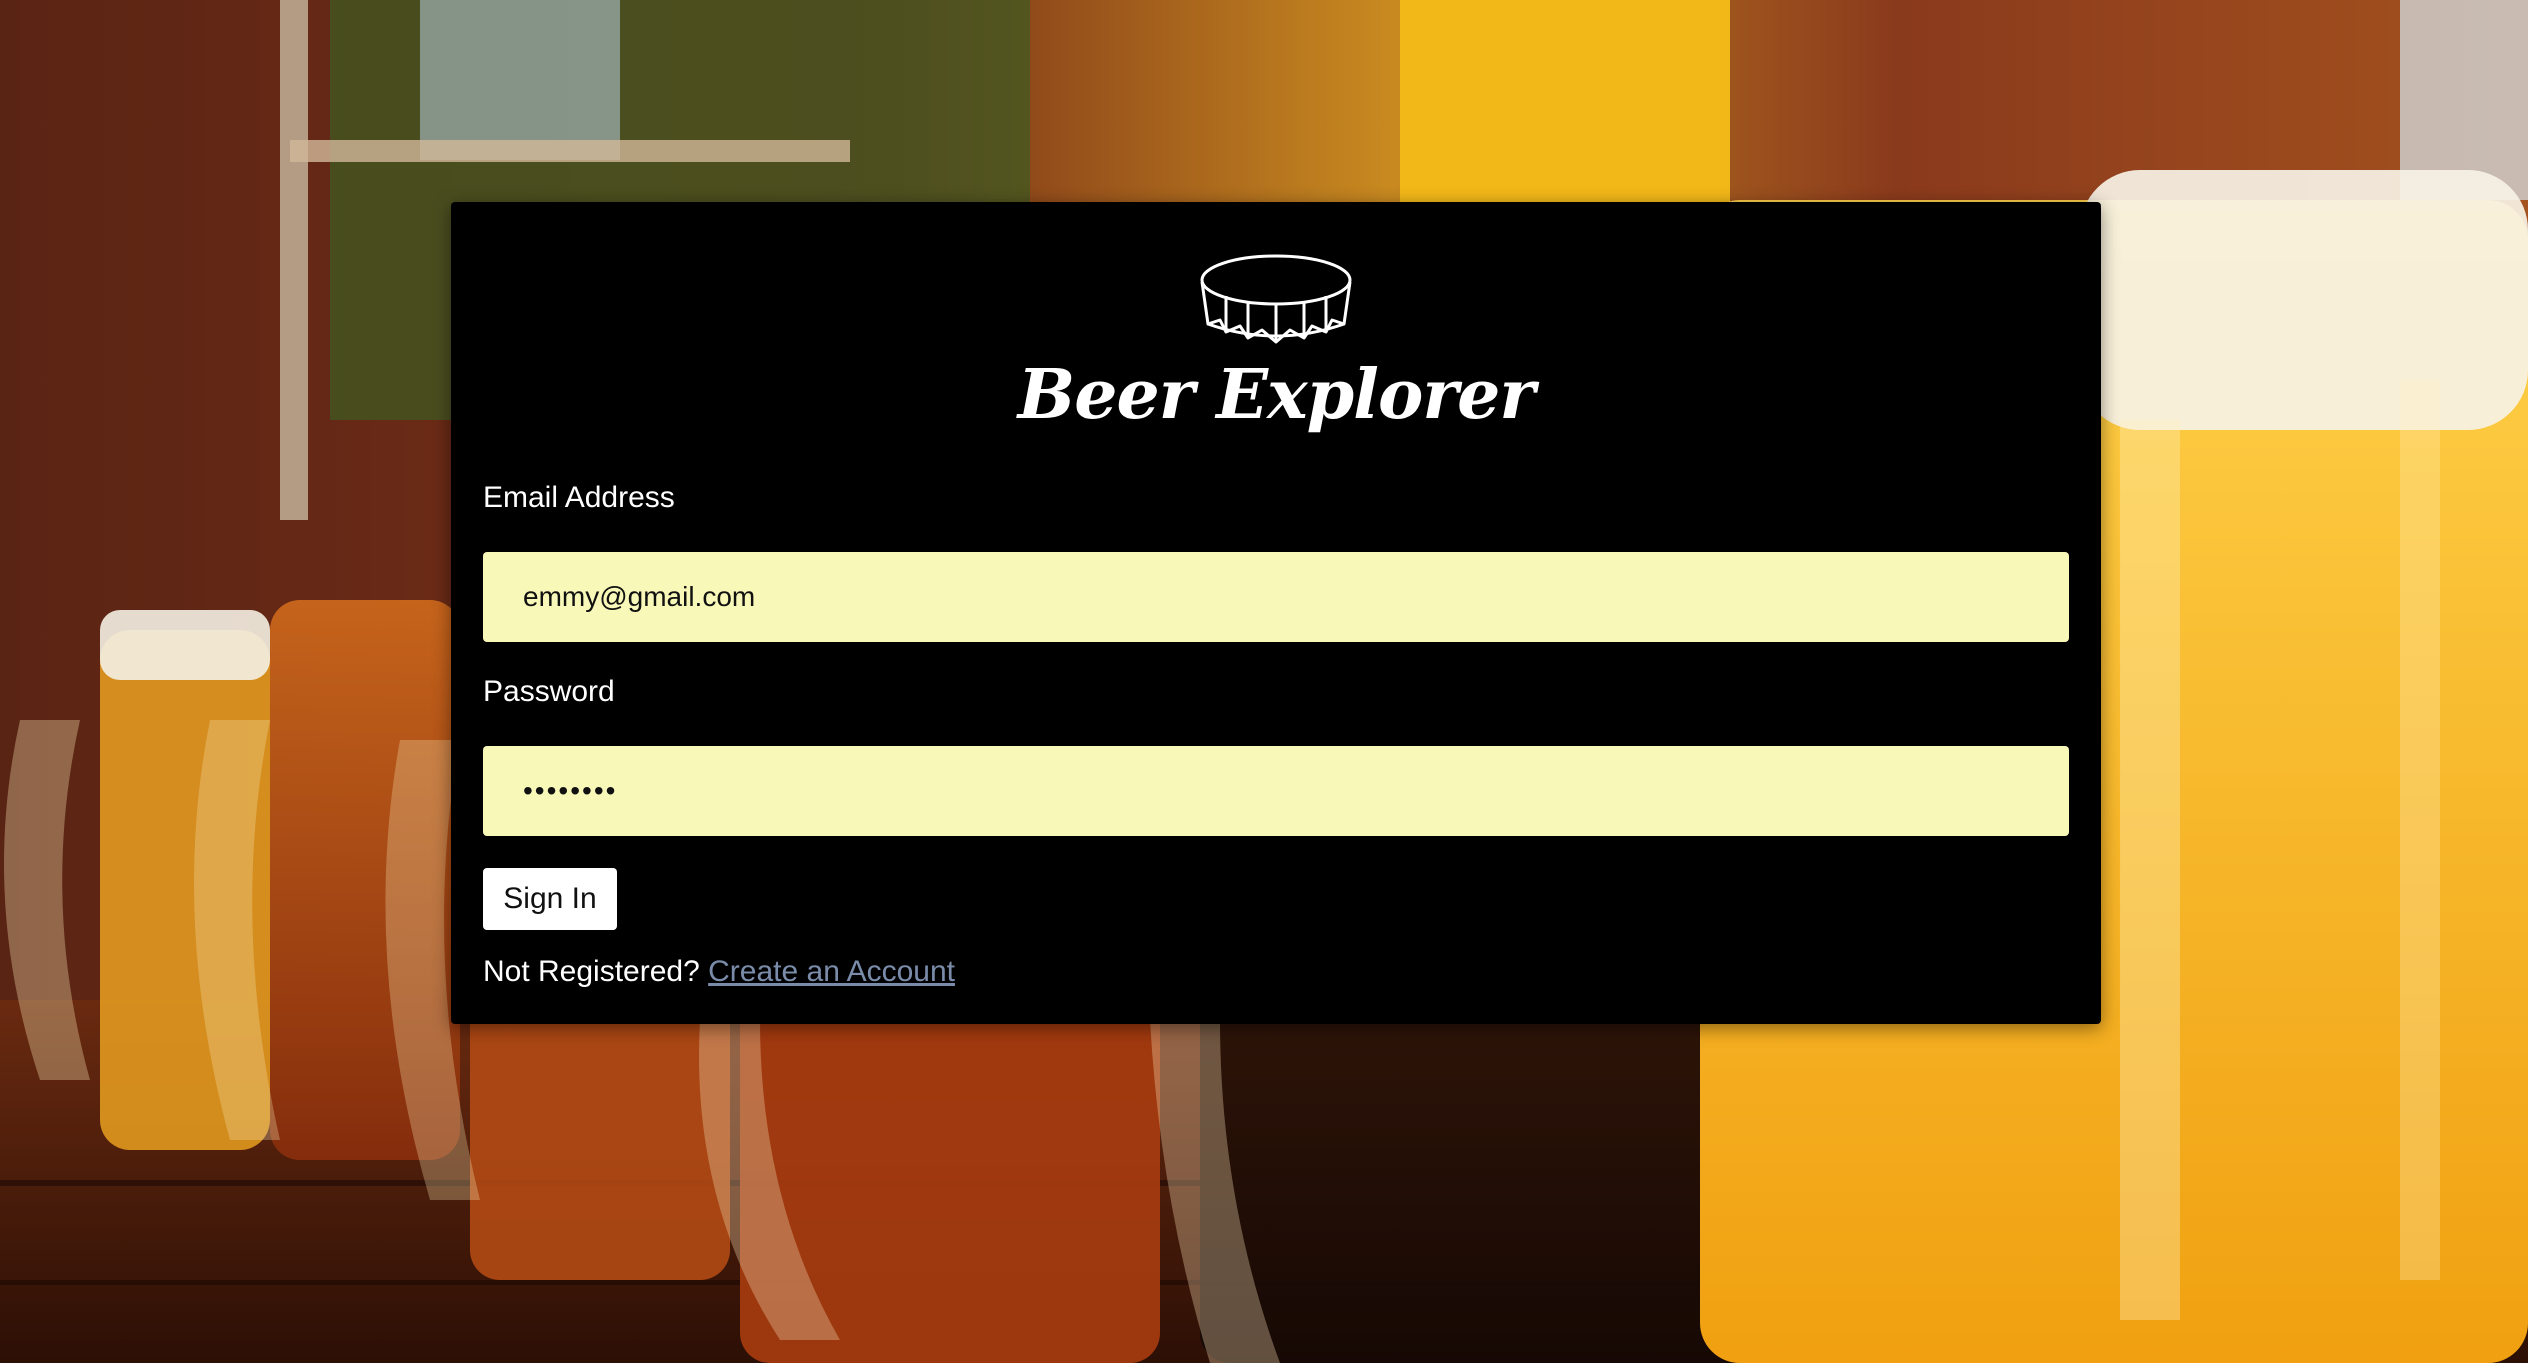 Image resolution: width=2528 pixels, height=1363 pixels. What do you see at coordinates (1276, 352) in the screenshot?
I see `app-logo: Beer Explorer` at bounding box center [1276, 352].